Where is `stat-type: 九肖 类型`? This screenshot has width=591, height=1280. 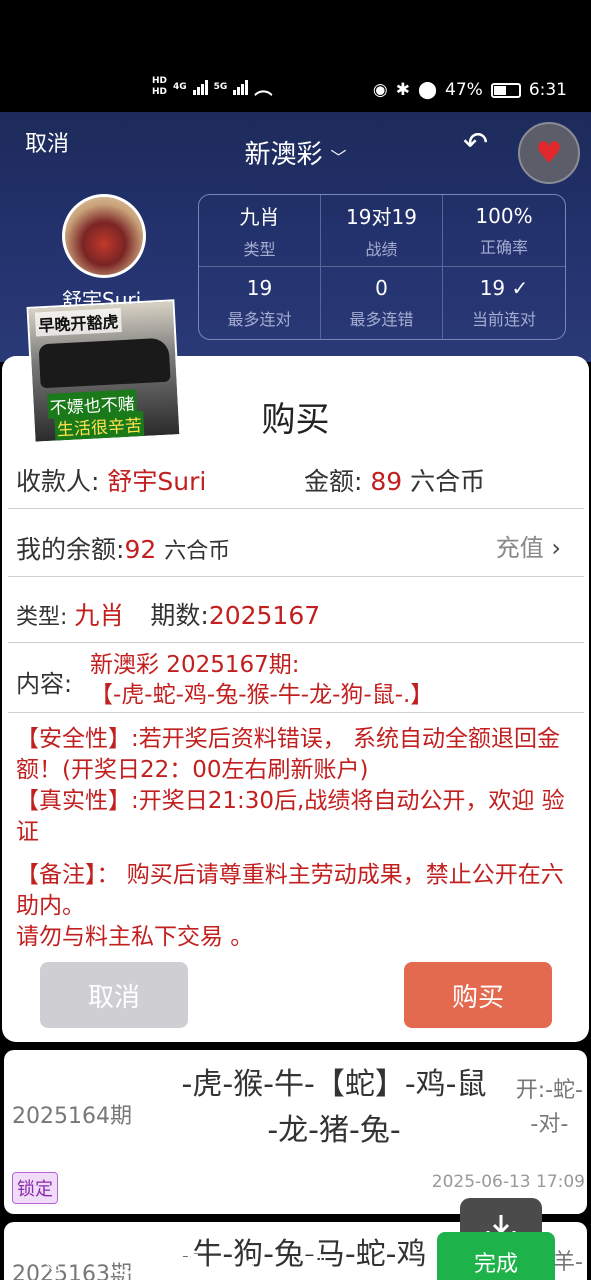
stat-type: 九肖 类型 is located at coordinates (260, 231).